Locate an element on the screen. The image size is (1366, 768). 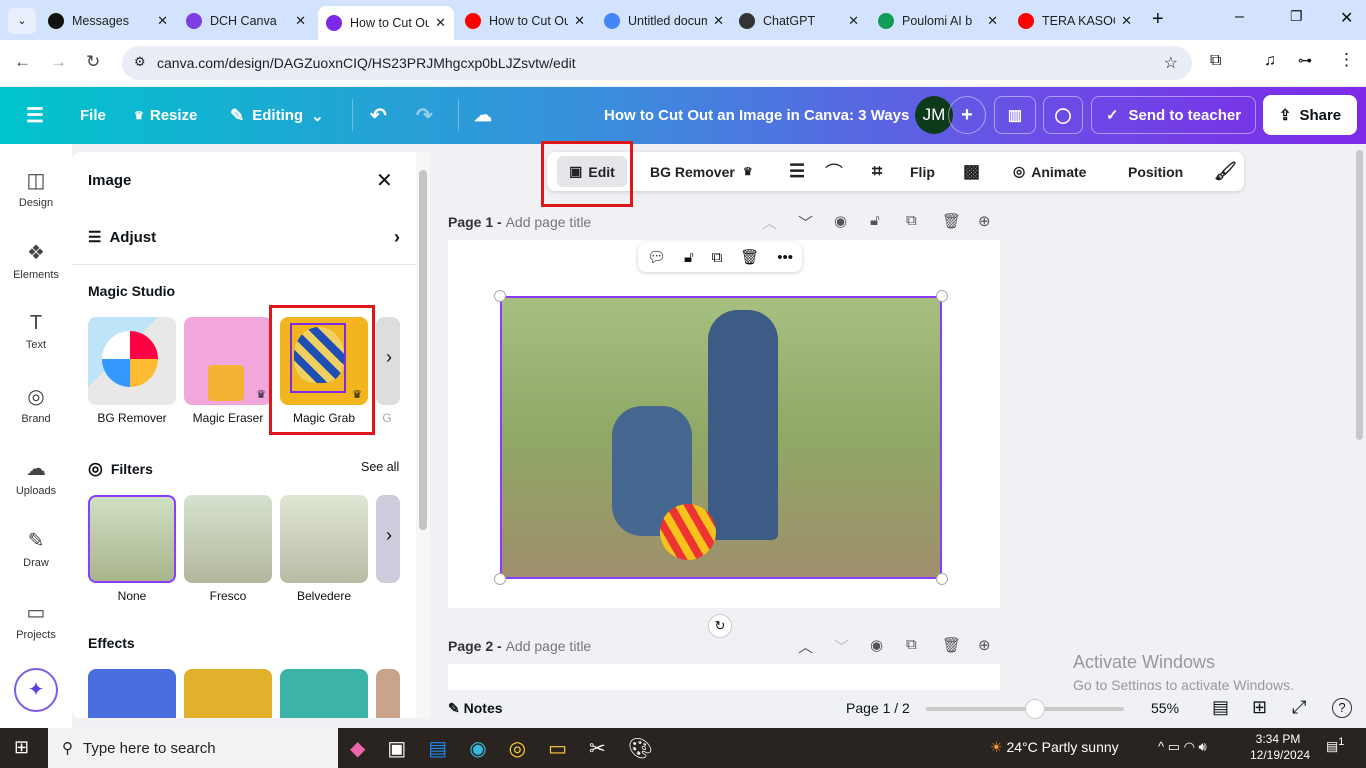
animate-button: ◎ Animate is located at coordinates (1049, 171).